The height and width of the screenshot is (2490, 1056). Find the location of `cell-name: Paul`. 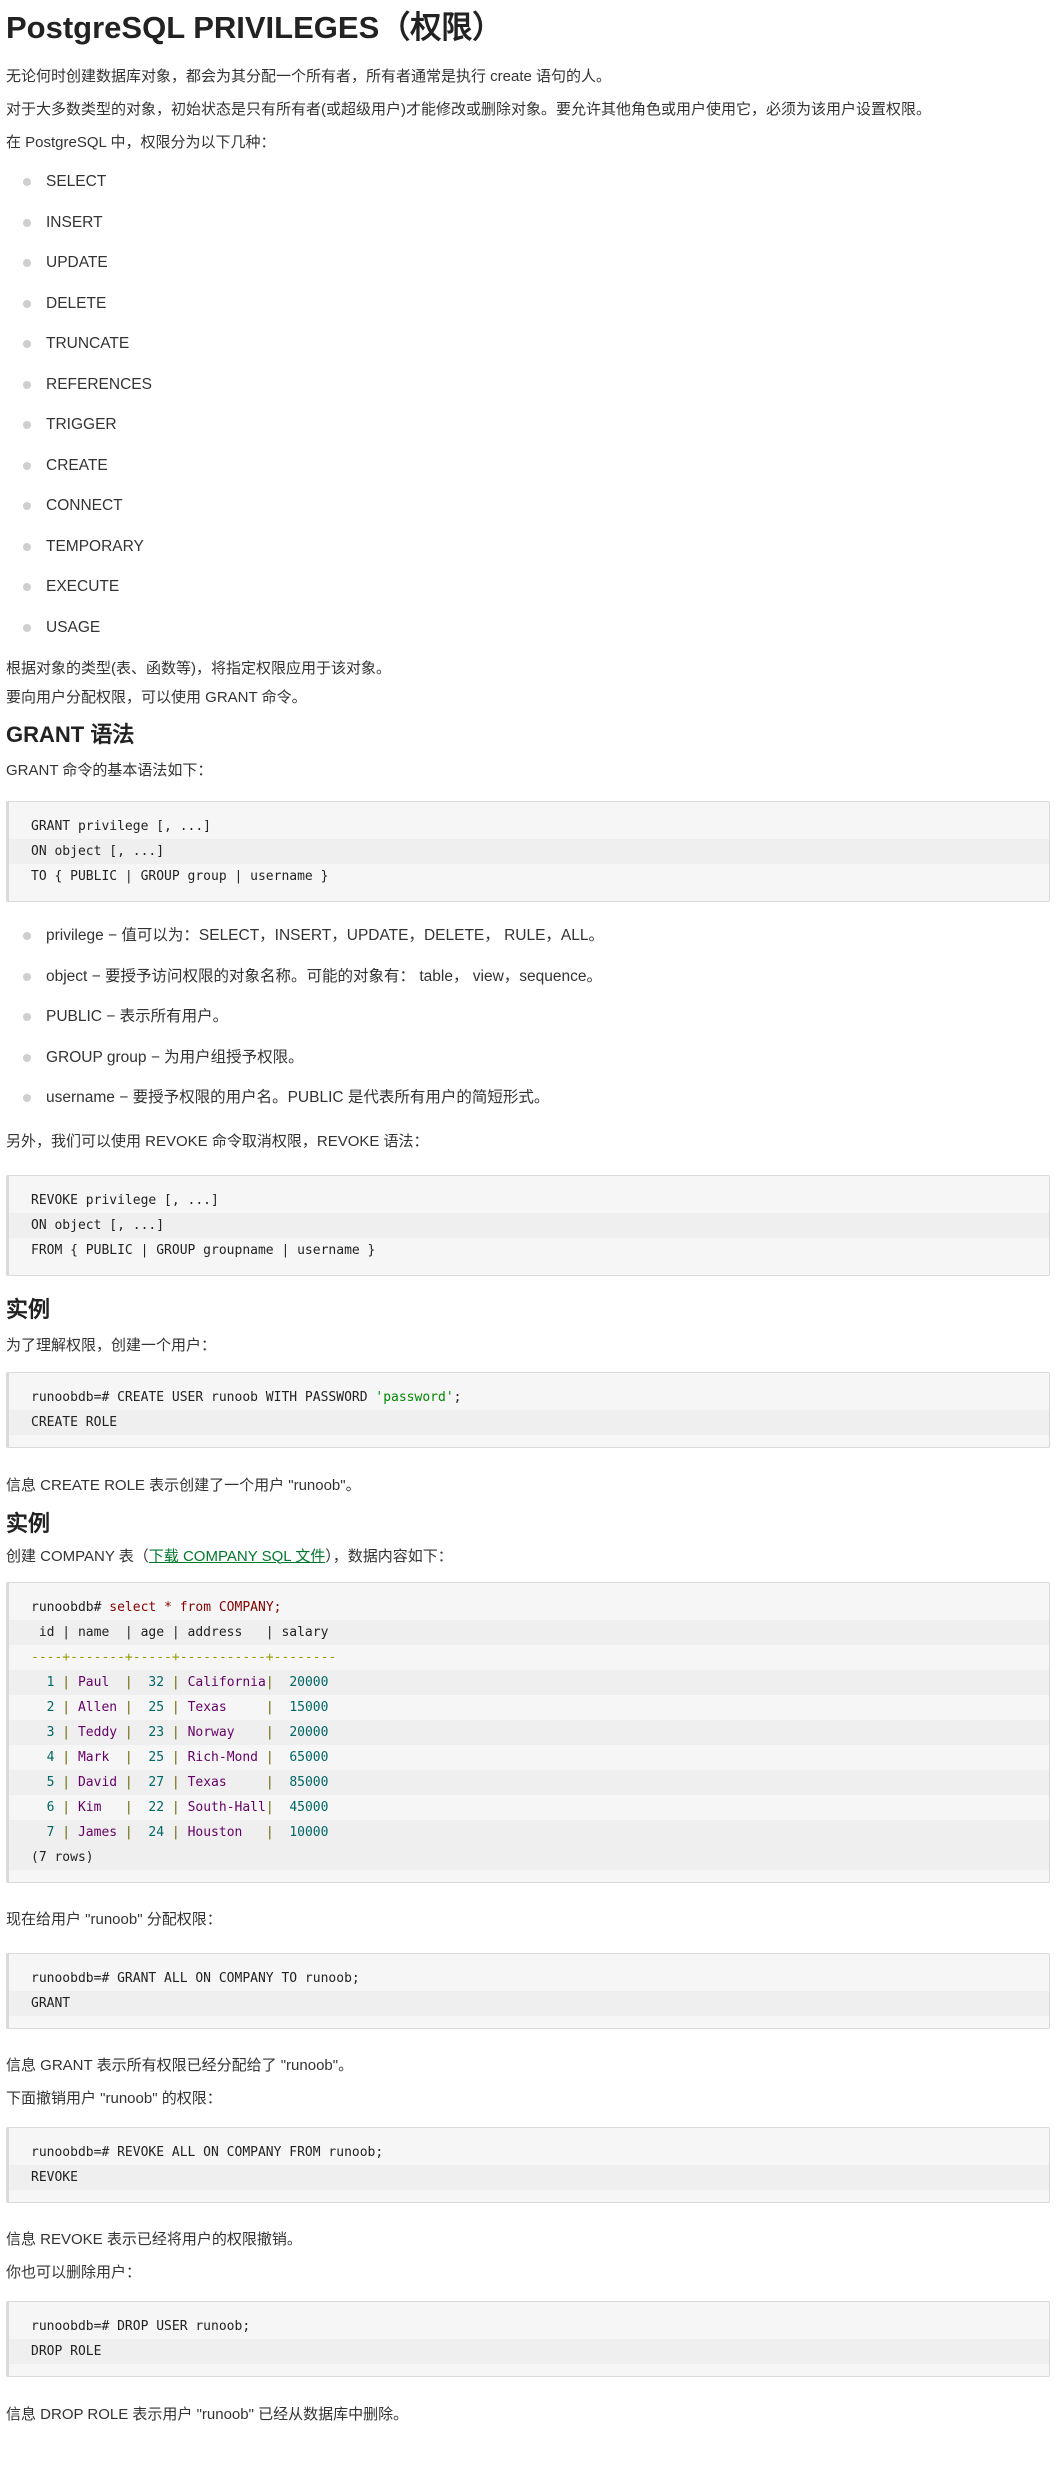

cell-name: Paul is located at coordinates (97, 1682).